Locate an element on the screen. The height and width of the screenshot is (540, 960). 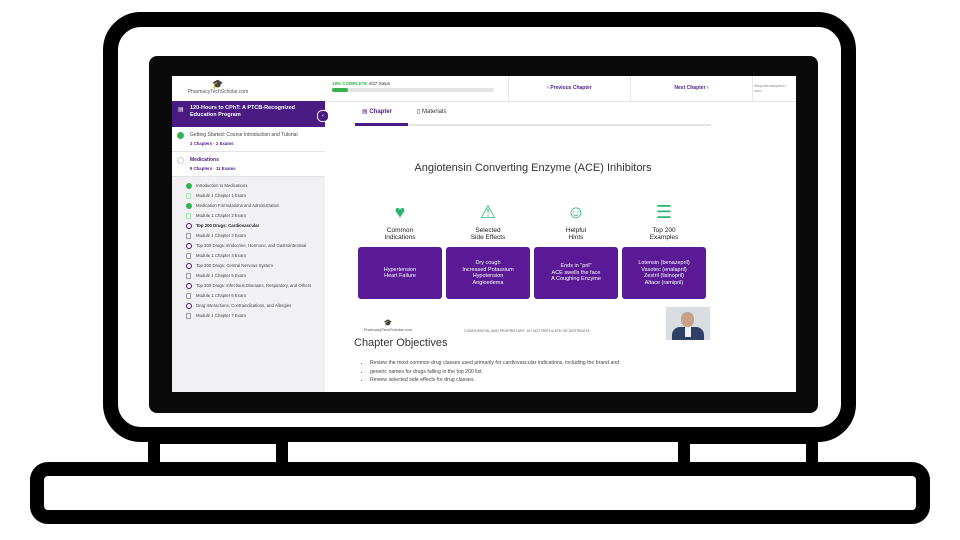
hint-icon: ☺ is located at coordinates (576, 212).